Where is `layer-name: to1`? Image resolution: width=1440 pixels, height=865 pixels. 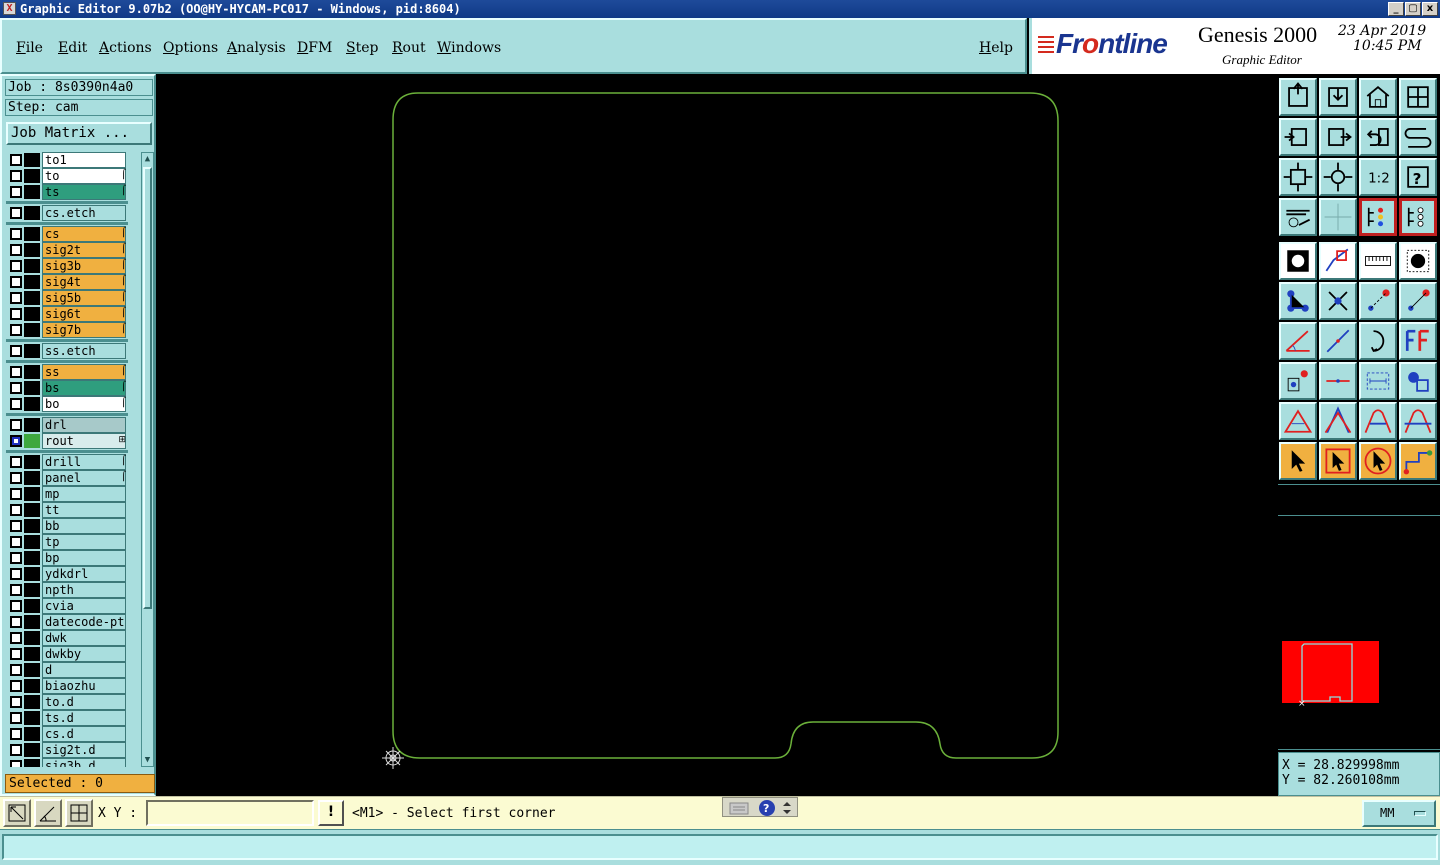 layer-name: to1 is located at coordinates (84, 160).